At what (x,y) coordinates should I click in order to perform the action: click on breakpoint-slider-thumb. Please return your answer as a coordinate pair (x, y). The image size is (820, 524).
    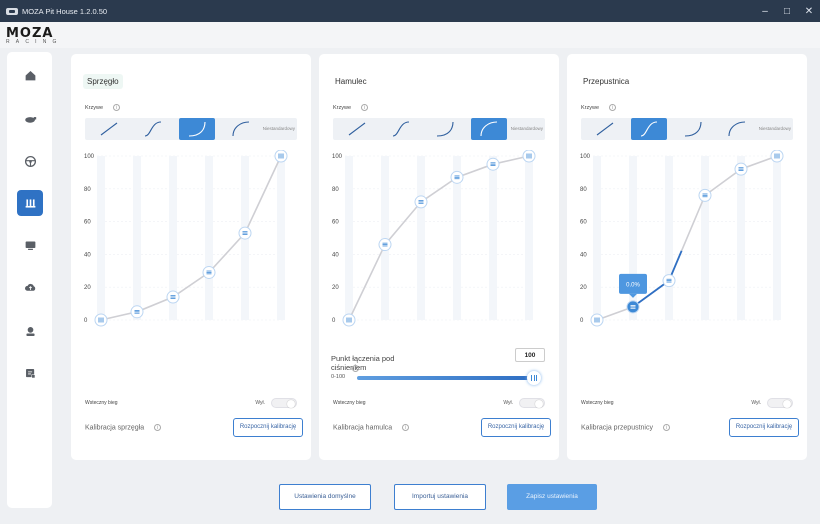
    Looking at the image, I should click on (534, 378).